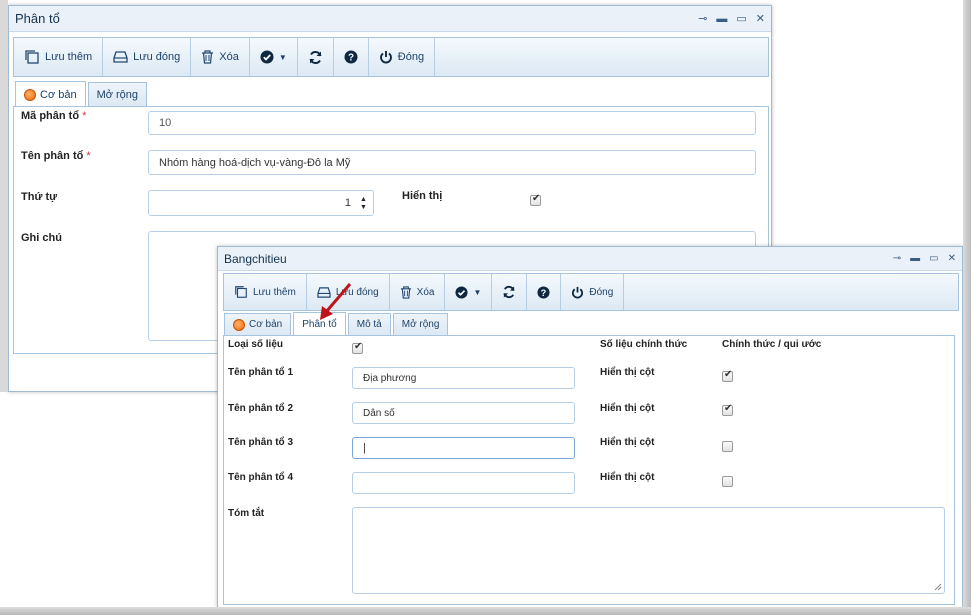 The image size is (971, 615). I want to click on hien-thi-cot-1-checkbox, so click(727, 375).